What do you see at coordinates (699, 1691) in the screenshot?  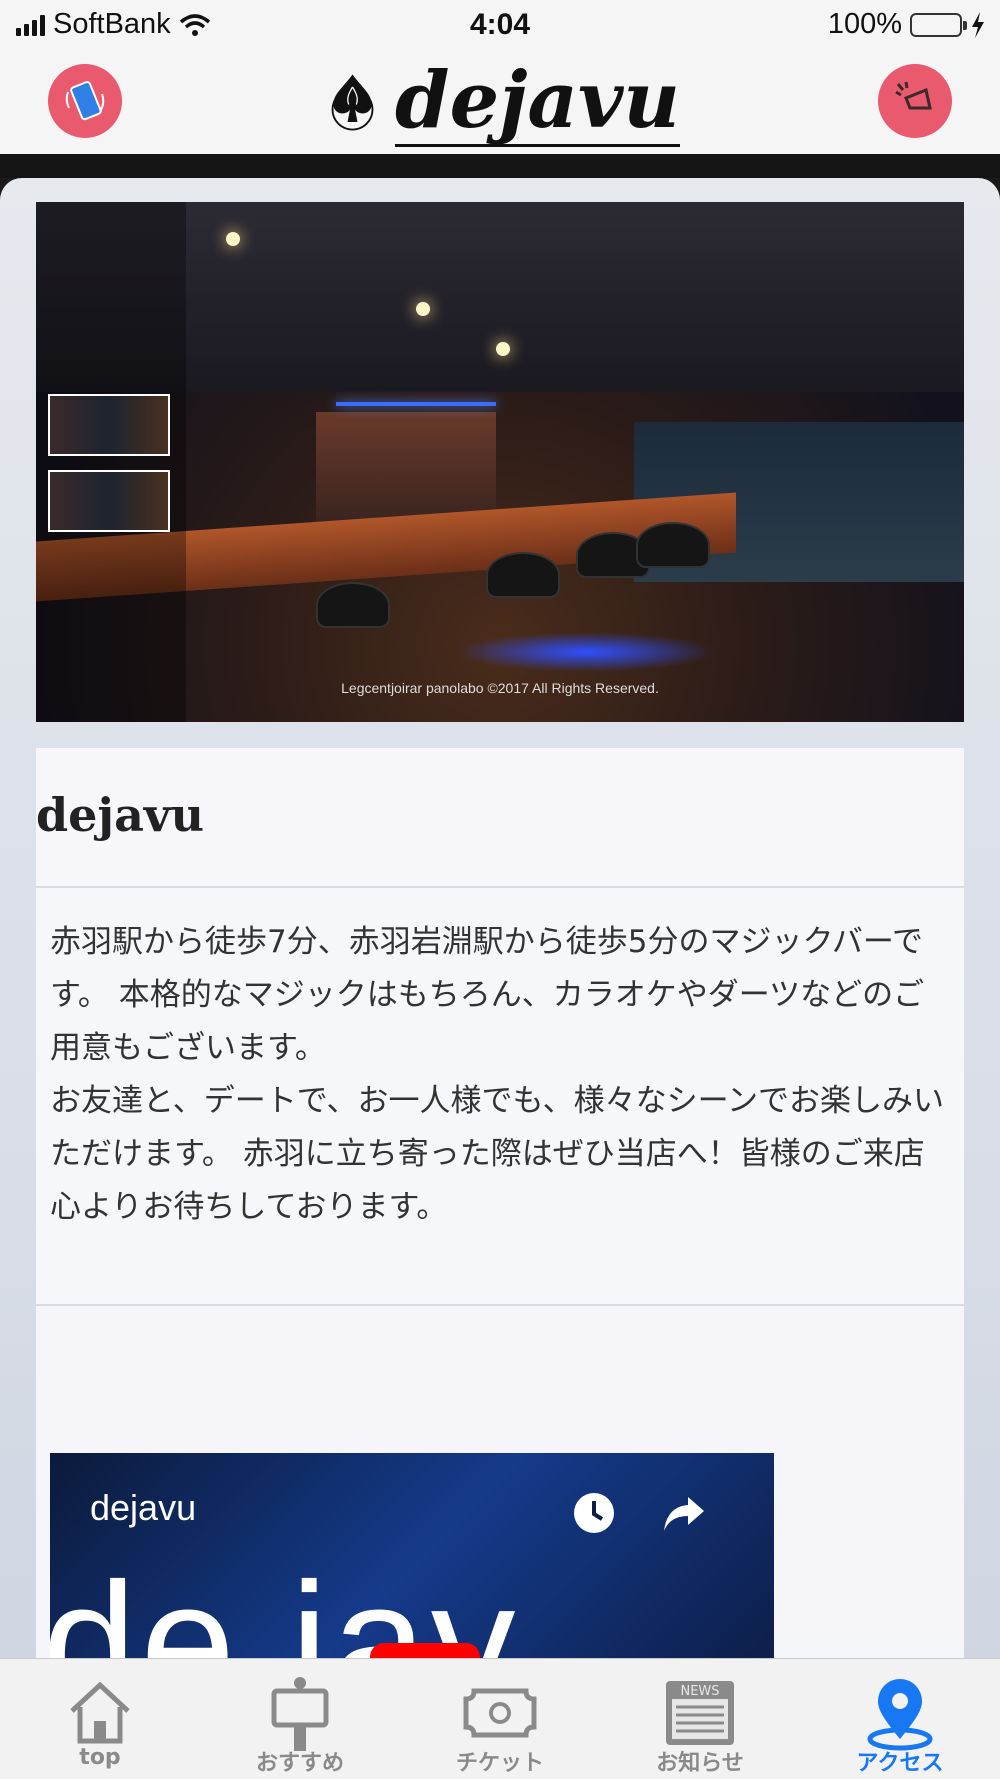 I see `svg-text: NEWS` at bounding box center [699, 1691].